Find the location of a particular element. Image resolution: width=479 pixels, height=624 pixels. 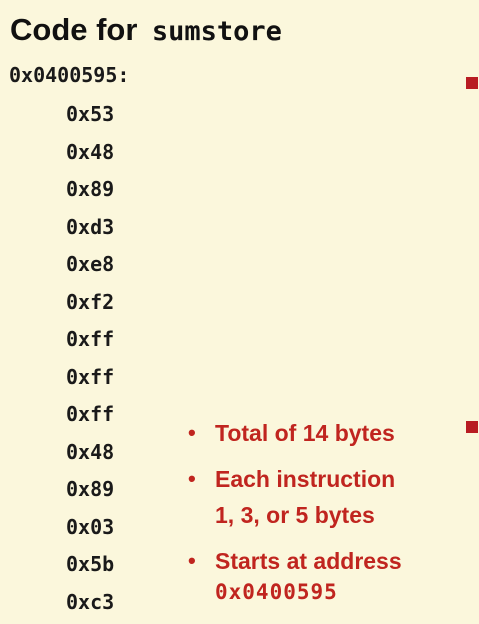

note-total-bytes: • Total of 14 bytes is located at coordinates (295, 433).